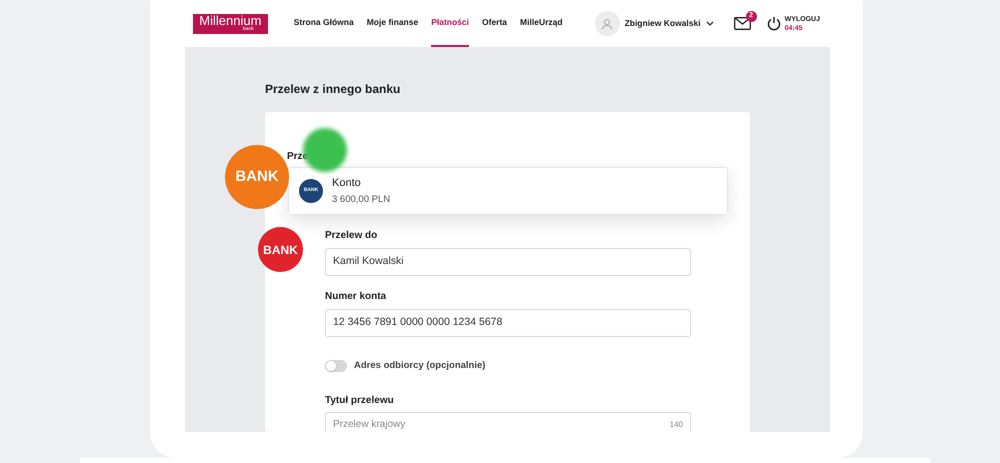  I want to click on nav-tab: Moje finanse, so click(392, 23).